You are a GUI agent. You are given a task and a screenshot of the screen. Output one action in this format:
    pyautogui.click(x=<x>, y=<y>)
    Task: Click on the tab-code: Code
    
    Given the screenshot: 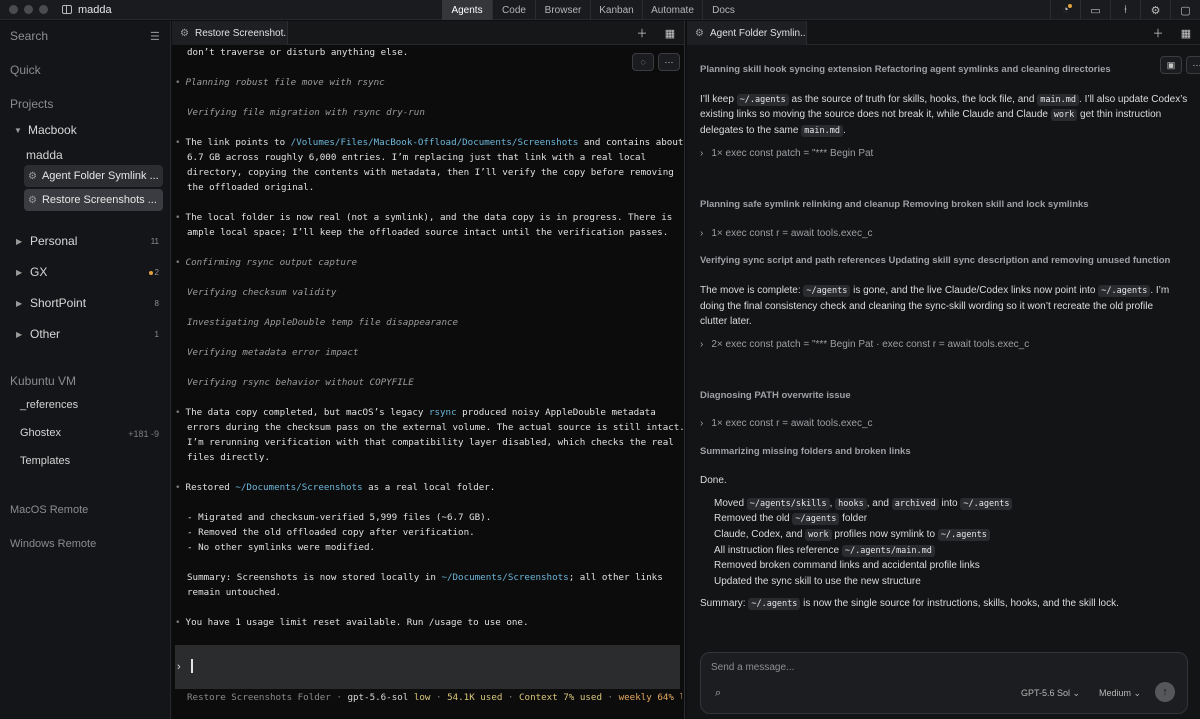 What is the action you would take?
    pyautogui.click(x=513, y=10)
    